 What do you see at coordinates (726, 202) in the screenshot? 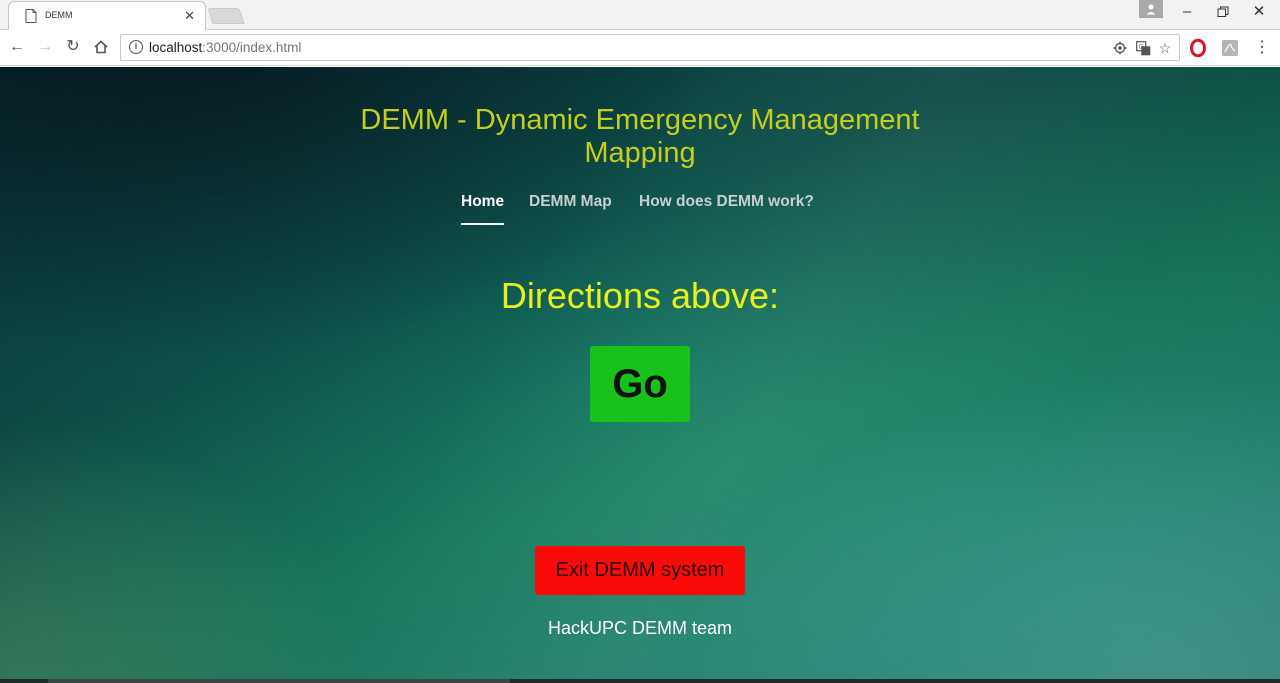
I see `nav-how-it-works: How does DEMM work?` at bounding box center [726, 202].